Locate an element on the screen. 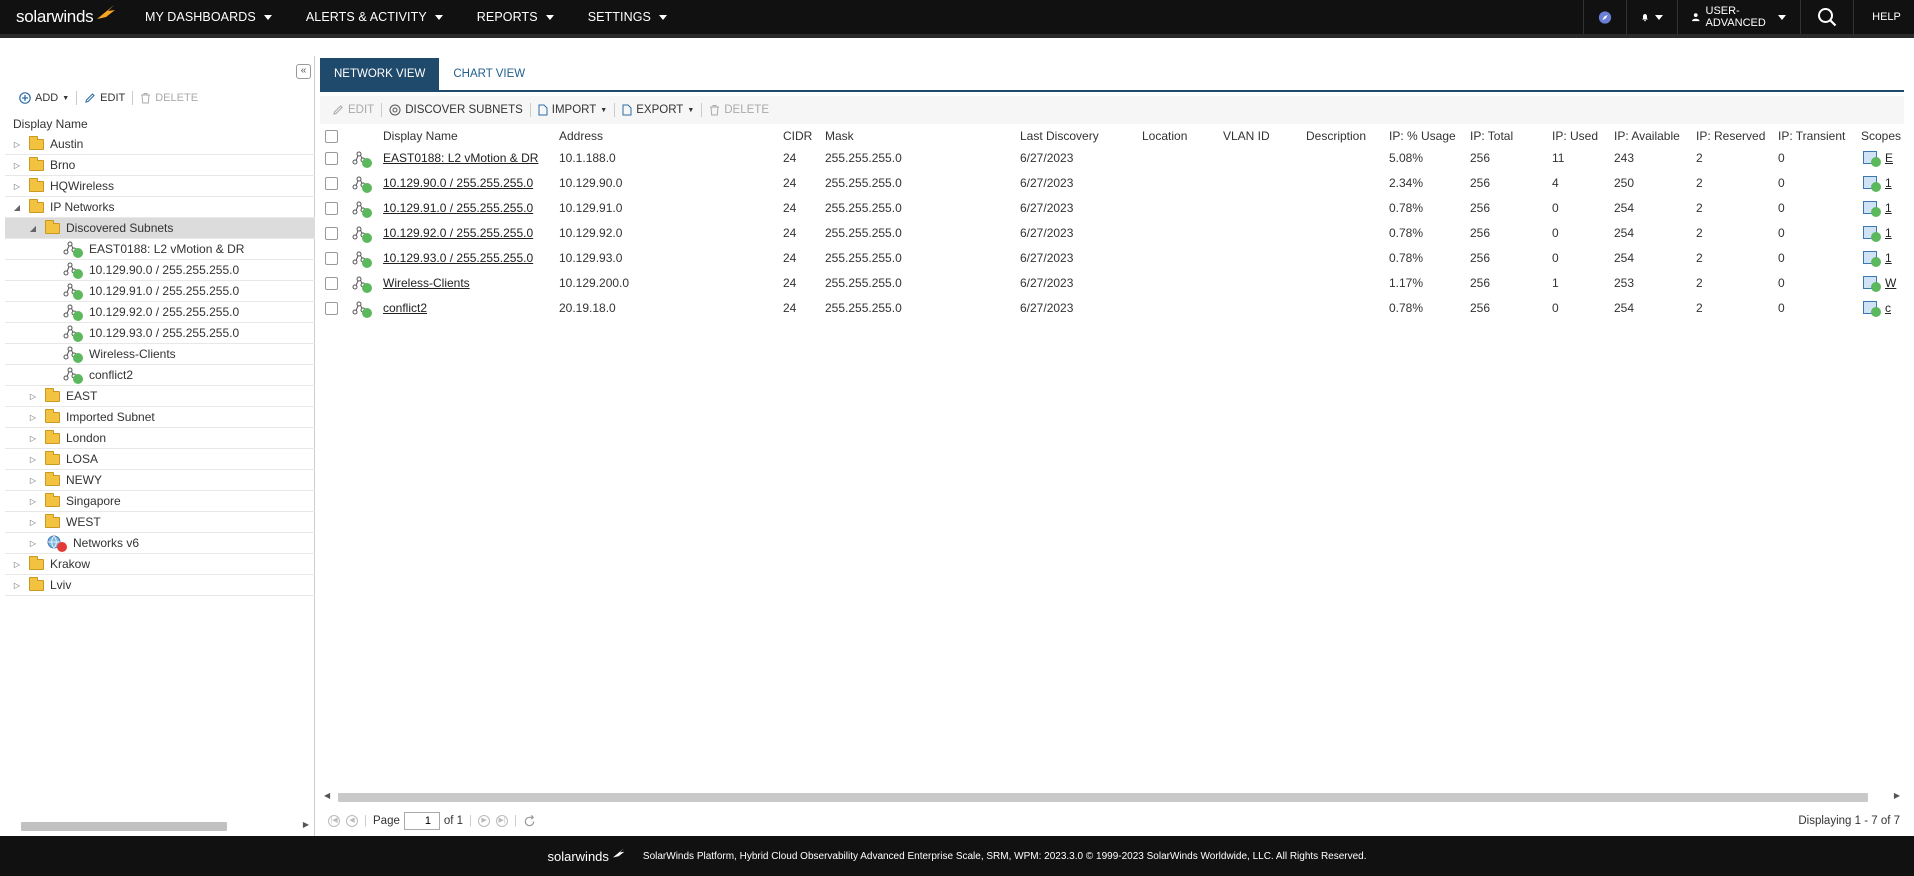 The height and width of the screenshot is (876, 1914). column-header-scope: Scopes is located at coordinates (1882, 136).